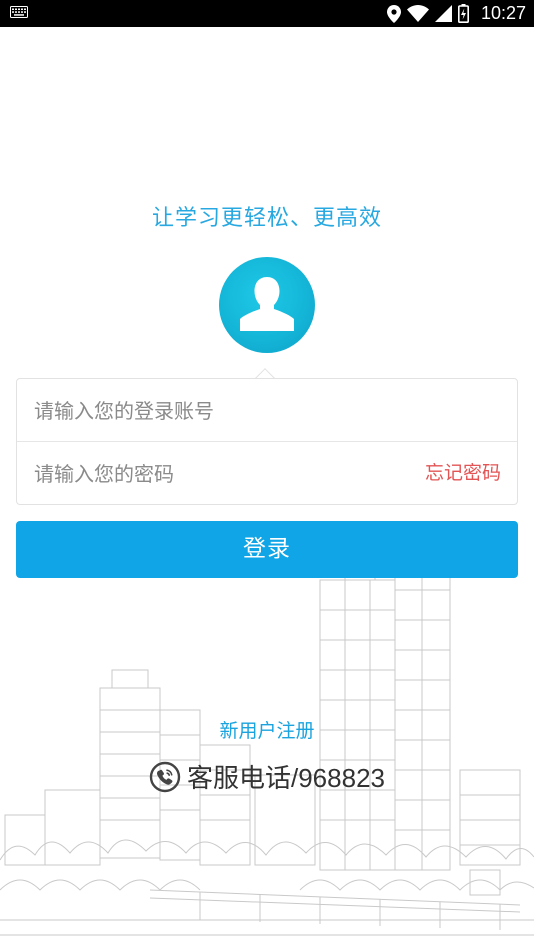 This screenshot has width=534, height=950. I want to click on battery-icon, so click(463, 13).